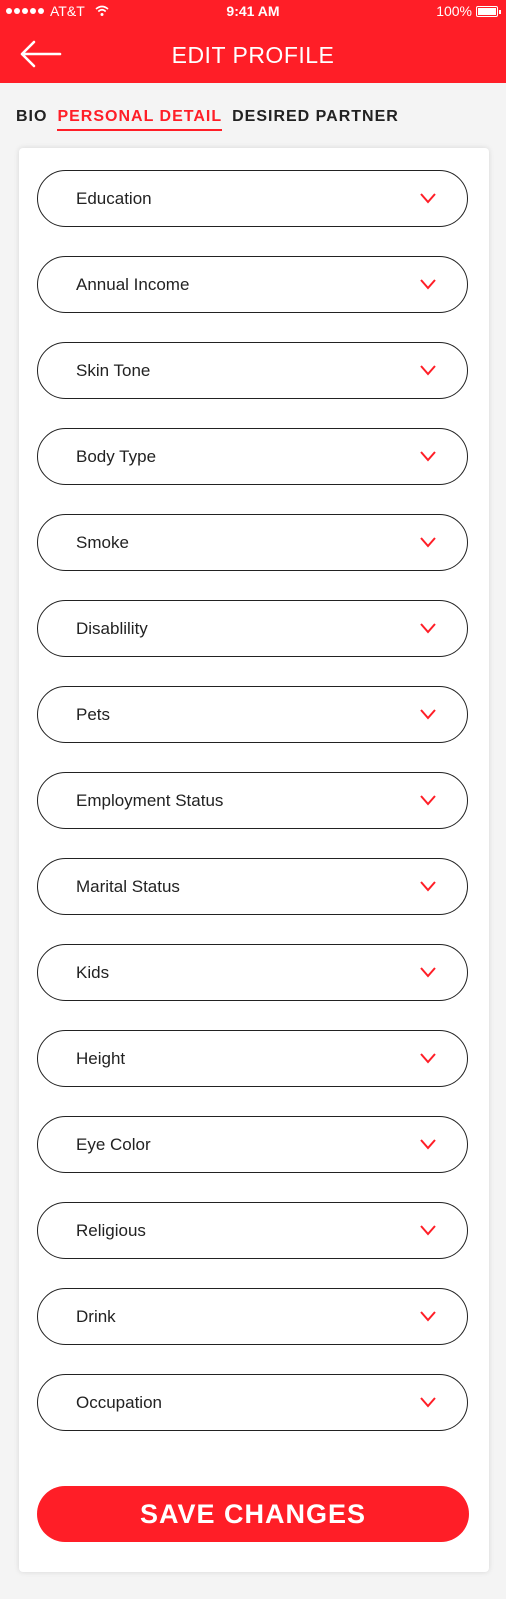  I want to click on field-label: Annual Income, so click(133, 284).